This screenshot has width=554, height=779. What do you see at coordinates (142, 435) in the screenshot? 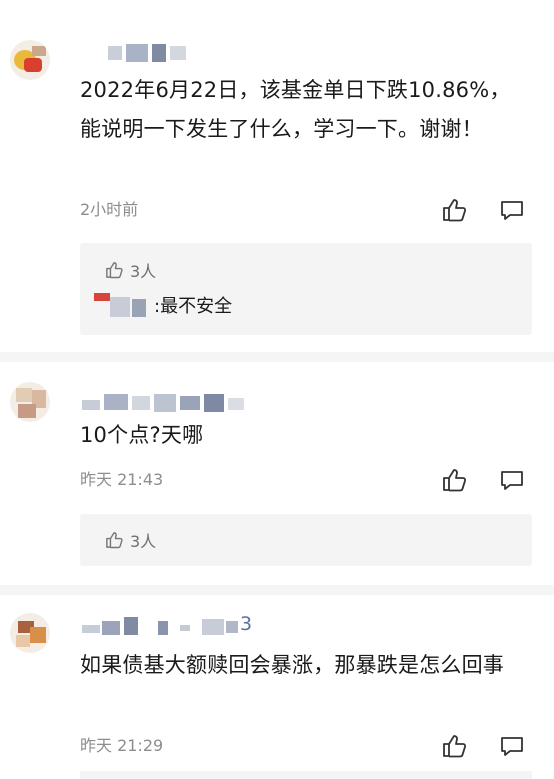
I see `comment-text: 10个点?天哪` at bounding box center [142, 435].